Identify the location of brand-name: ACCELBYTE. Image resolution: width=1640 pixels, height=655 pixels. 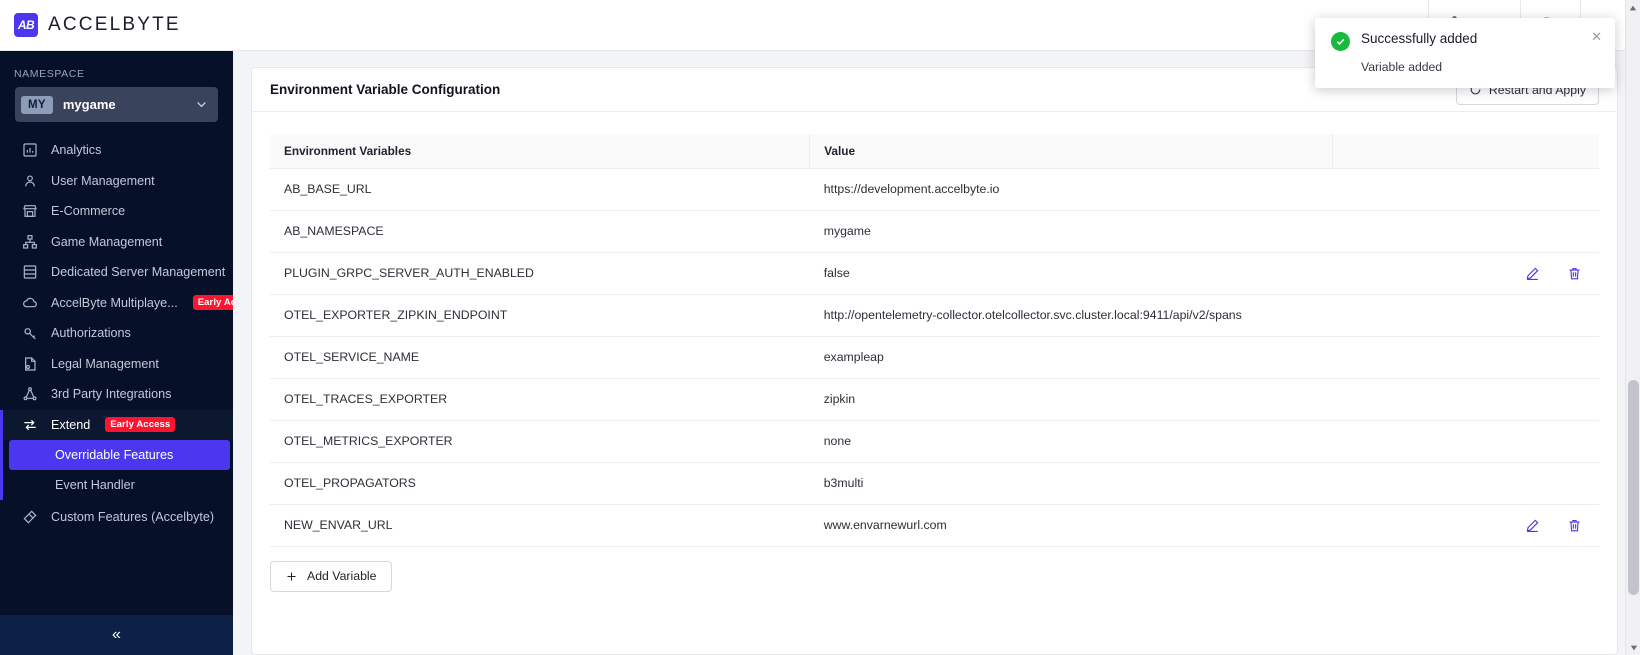
(114, 24).